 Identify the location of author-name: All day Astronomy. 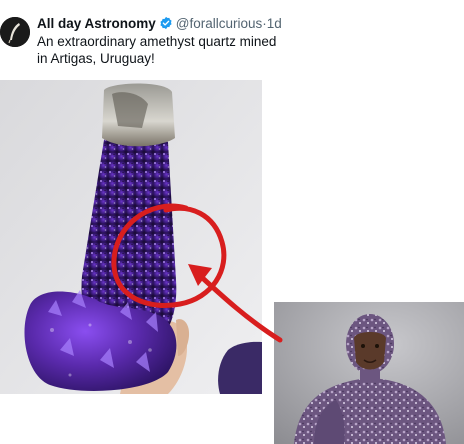
(96, 23).